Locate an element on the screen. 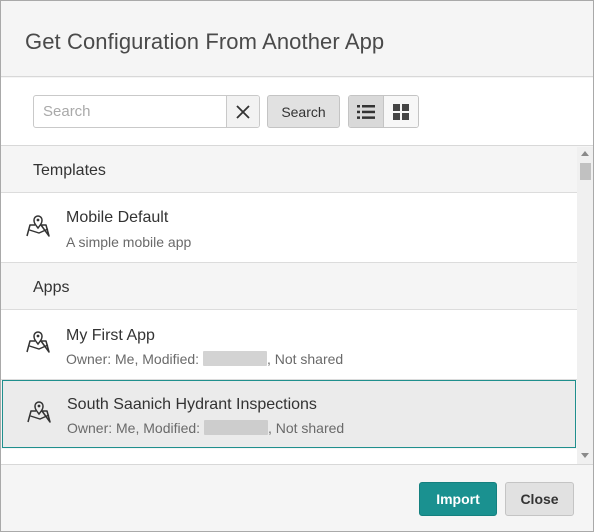  toolbar: Search is located at coordinates (297, 112).